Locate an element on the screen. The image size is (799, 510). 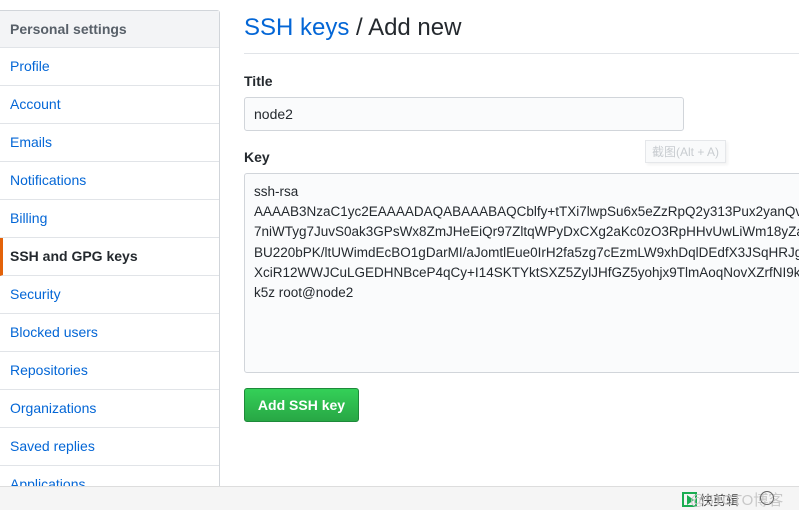
sidebar-item-emails: Emails is located at coordinates (109, 143).